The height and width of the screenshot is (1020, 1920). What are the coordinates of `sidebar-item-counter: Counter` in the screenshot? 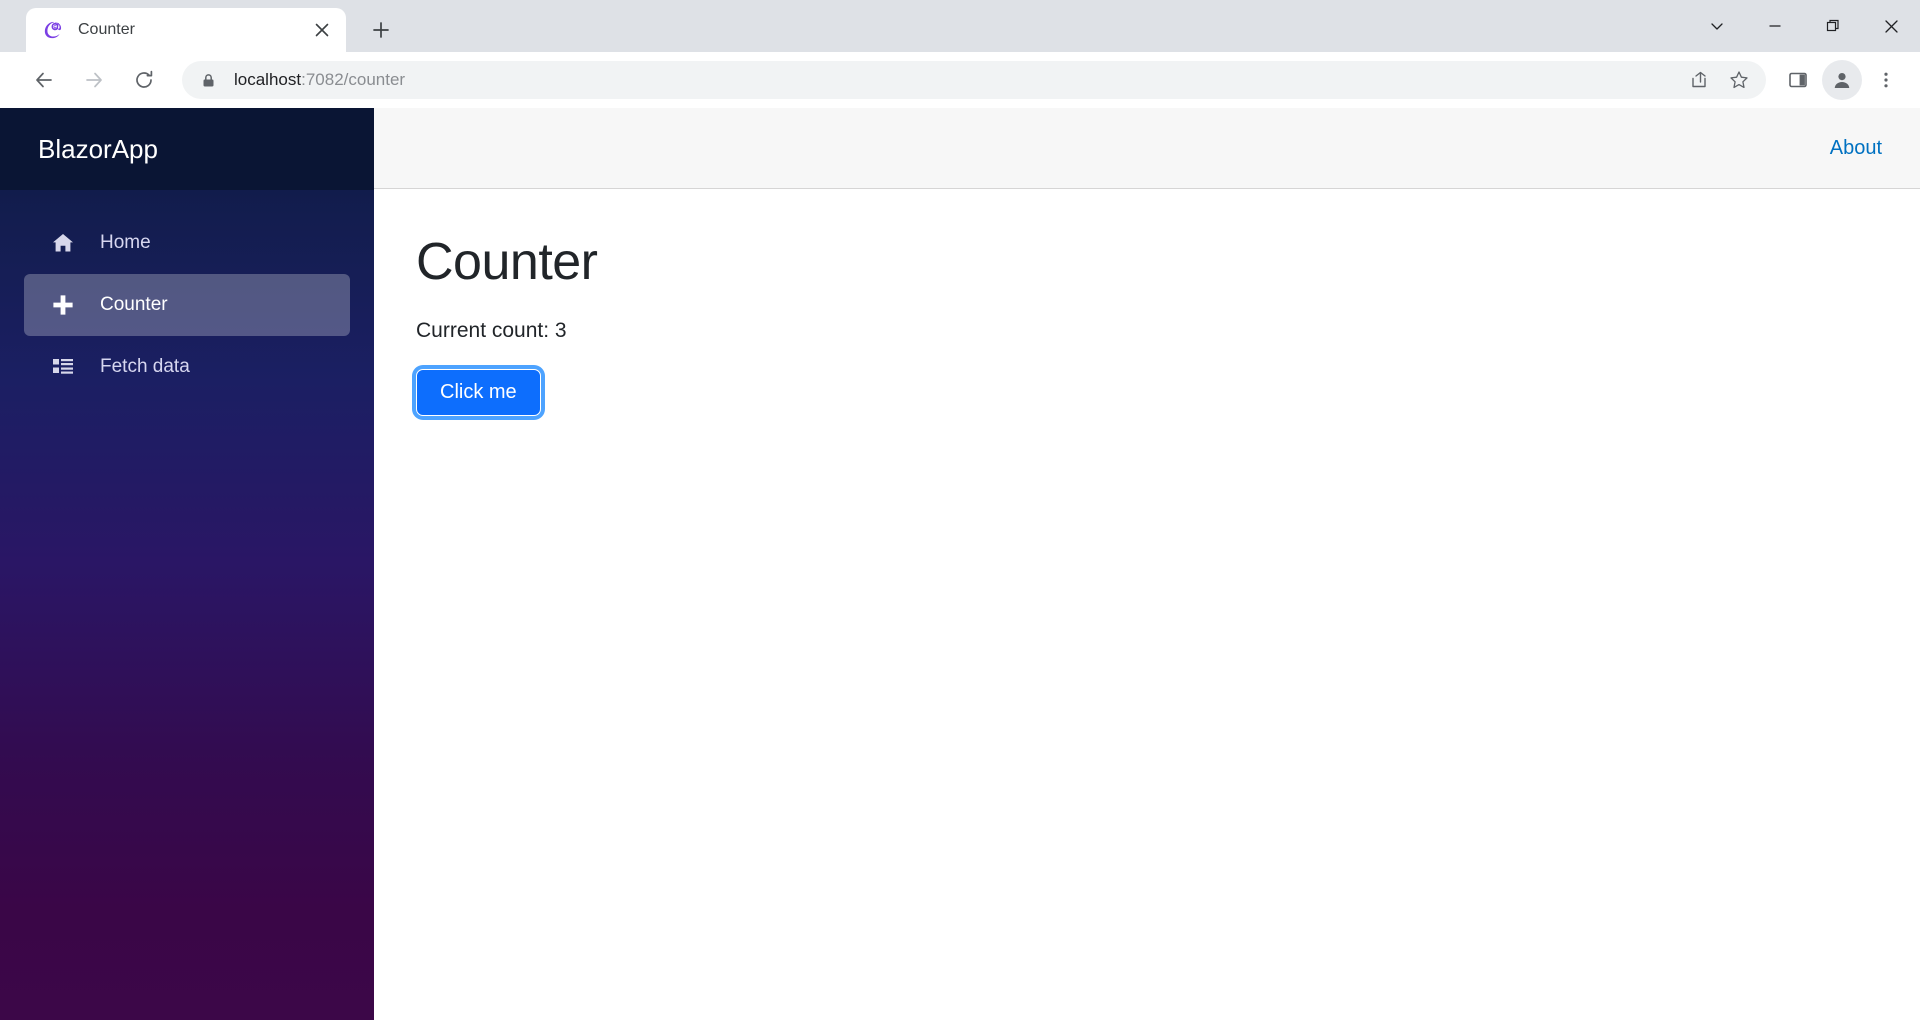 It's located at (187, 305).